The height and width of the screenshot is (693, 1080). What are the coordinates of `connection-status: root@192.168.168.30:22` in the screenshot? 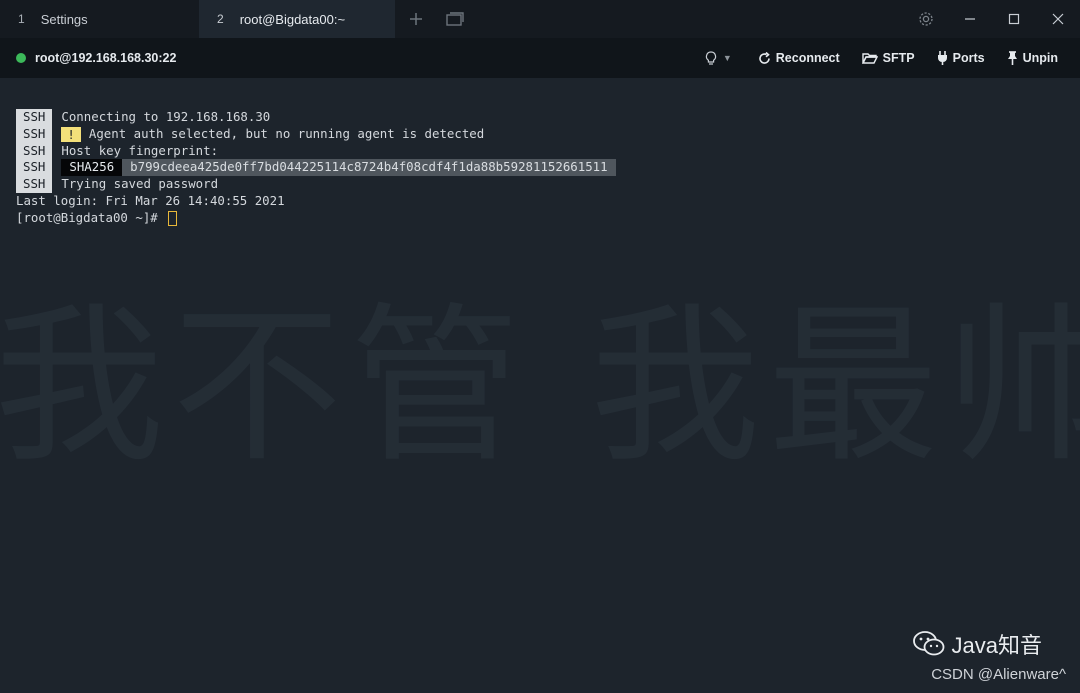 It's located at (96, 58).